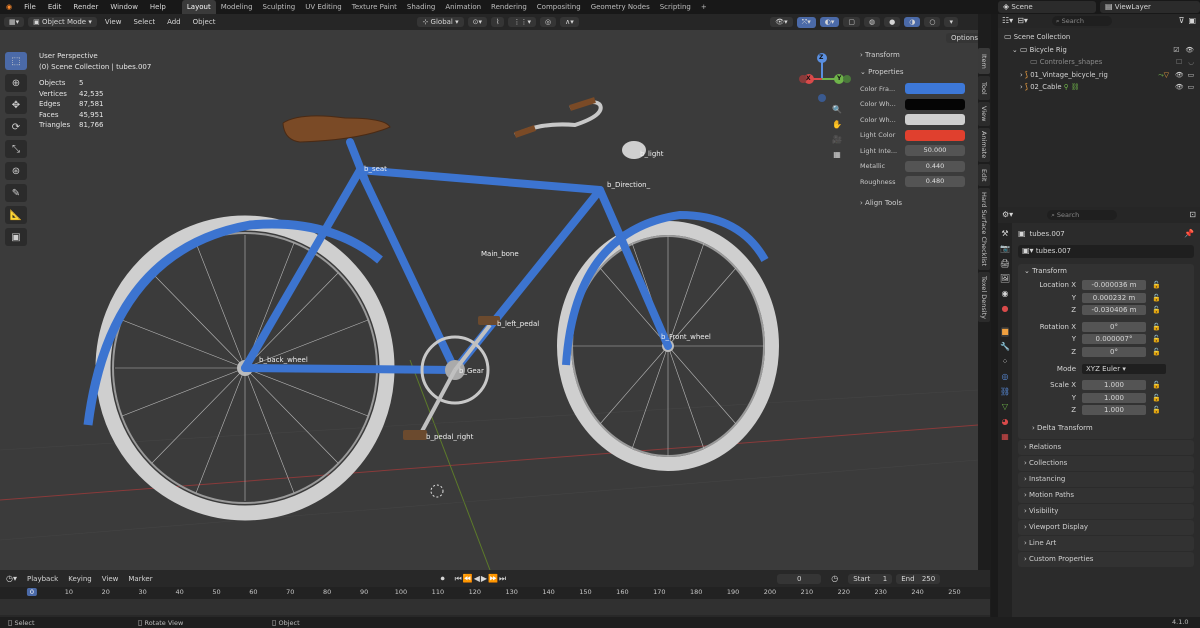  What do you see at coordinates (918, 578) in the screenshot?
I see `end-frame-field: End 250` at bounding box center [918, 578].